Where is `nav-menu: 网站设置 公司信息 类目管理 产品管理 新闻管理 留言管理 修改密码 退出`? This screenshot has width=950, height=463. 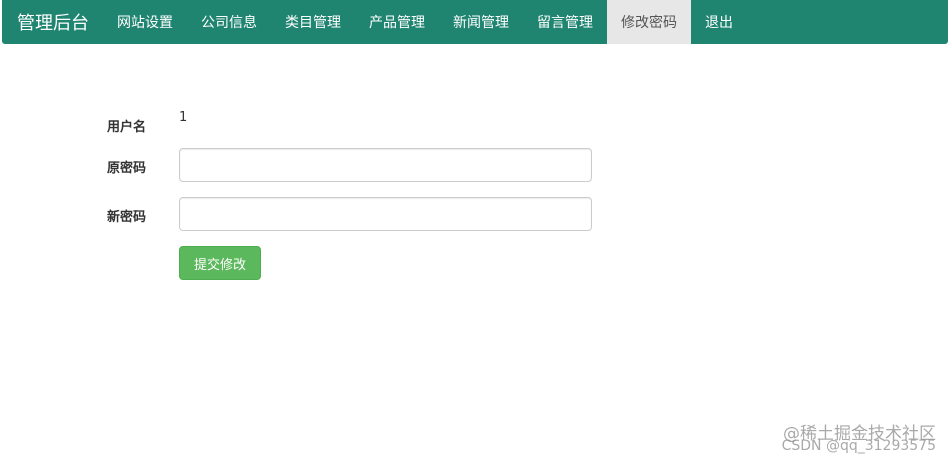 nav-menu: 网站设置 公司信息 类目管理 产品管理 新闻管理 留言管理 修改密码 退出 is located at coordinates (425, 22).